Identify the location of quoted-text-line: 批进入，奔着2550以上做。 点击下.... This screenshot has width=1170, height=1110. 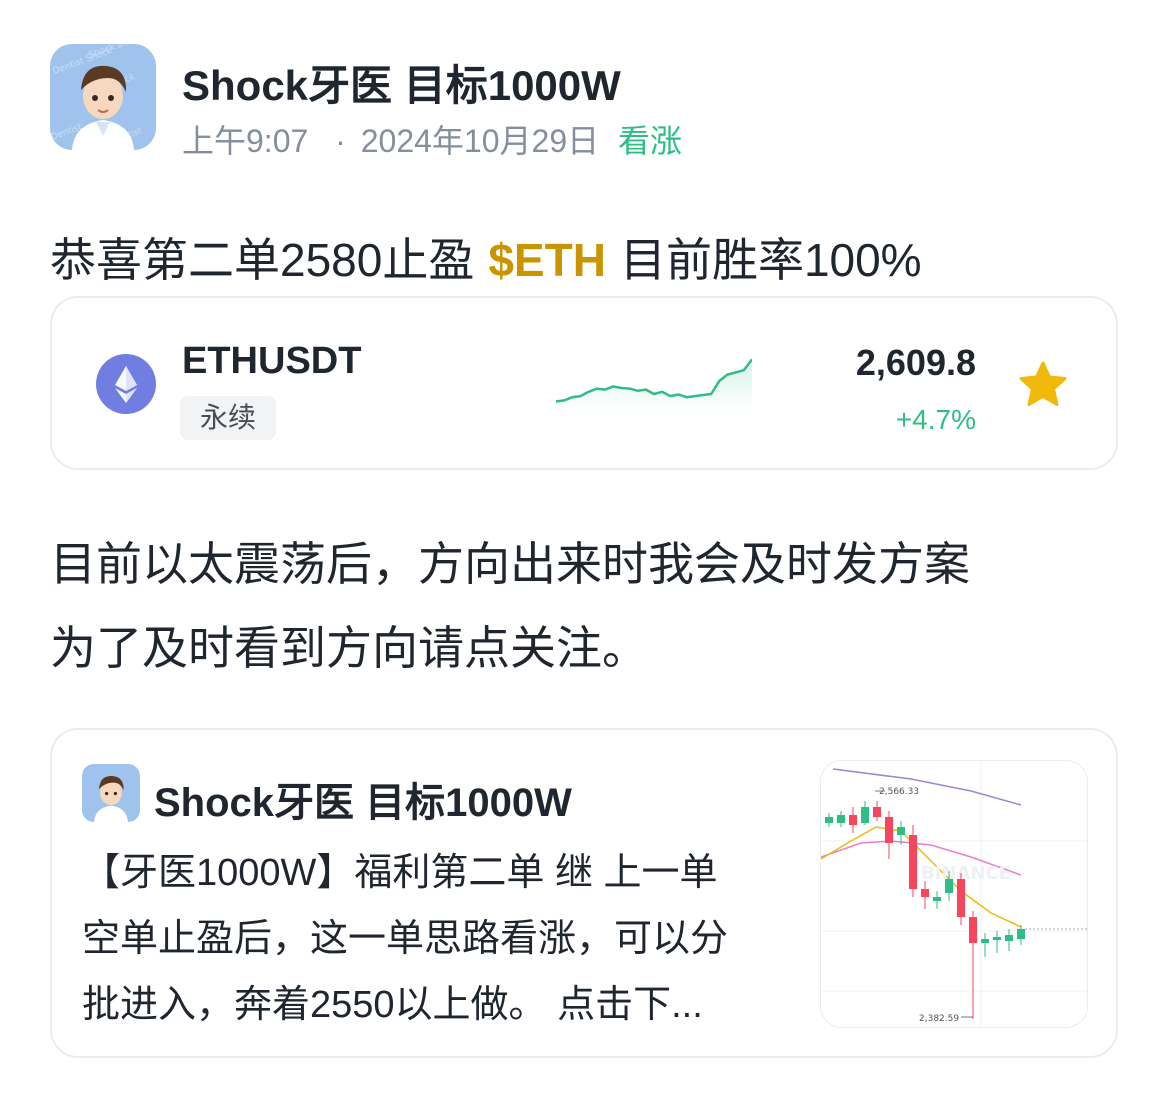
(392, 1005).